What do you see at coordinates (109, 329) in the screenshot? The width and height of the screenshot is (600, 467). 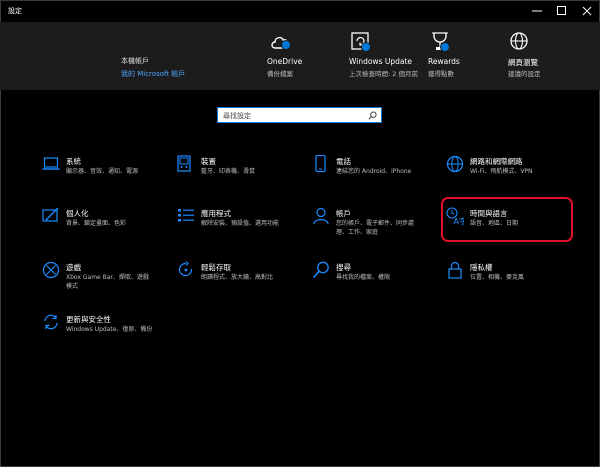 I see `category-subtitle: Windows Update、復原、備份` at bounding box center [109, 329].